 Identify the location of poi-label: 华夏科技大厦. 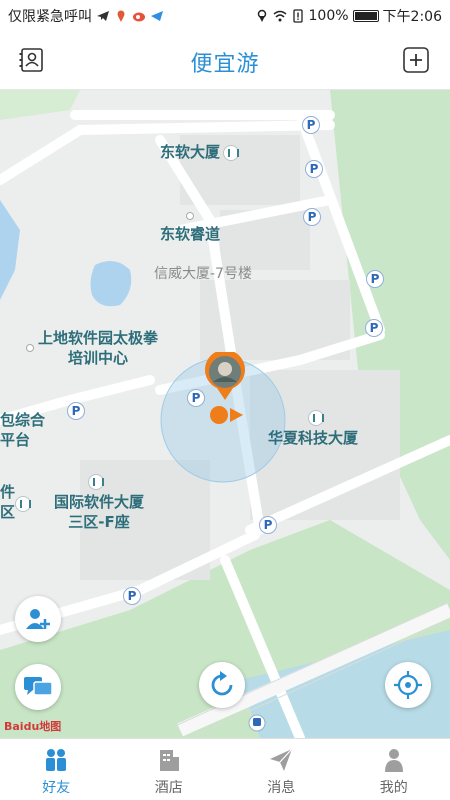
(313, 438).